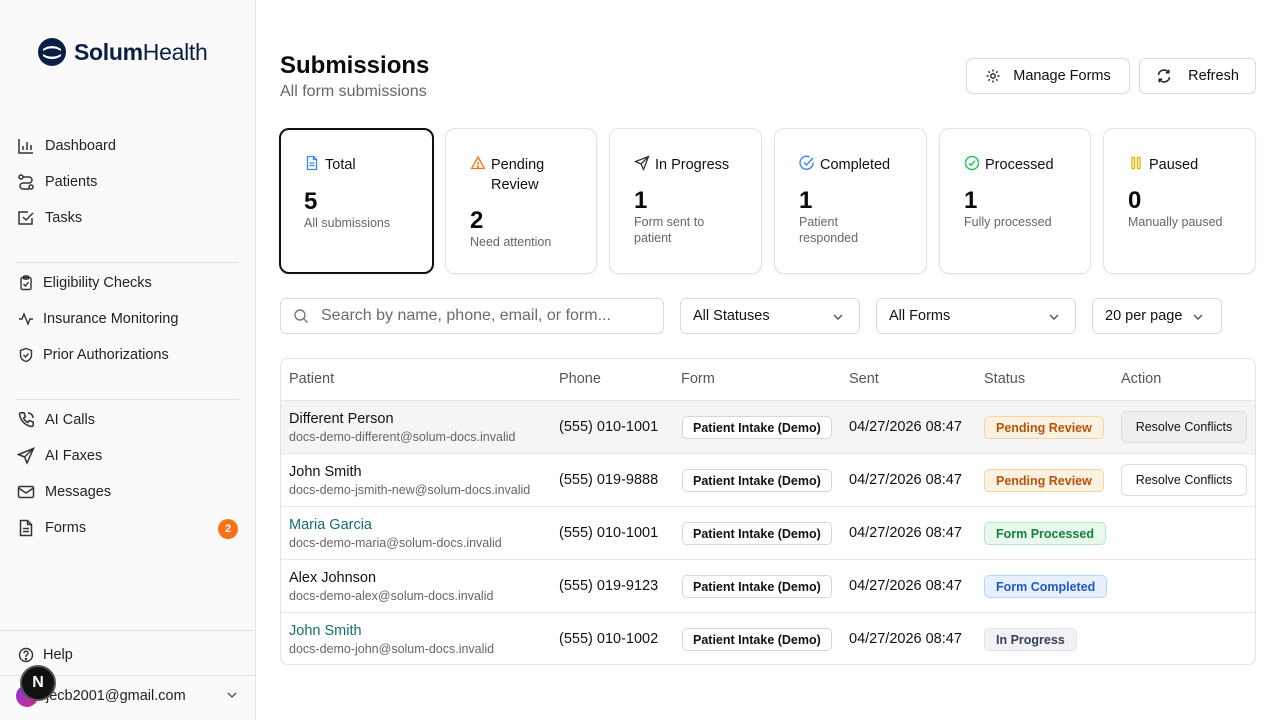 Image resolution: width=1280 pixels, height=720 pixels. What do you see at coordinates (410, 490) in the screenshot?
I see `patient-email: docs-demo-jsmith-new@solum-docs.invalid` at bounding box center [410, 490].